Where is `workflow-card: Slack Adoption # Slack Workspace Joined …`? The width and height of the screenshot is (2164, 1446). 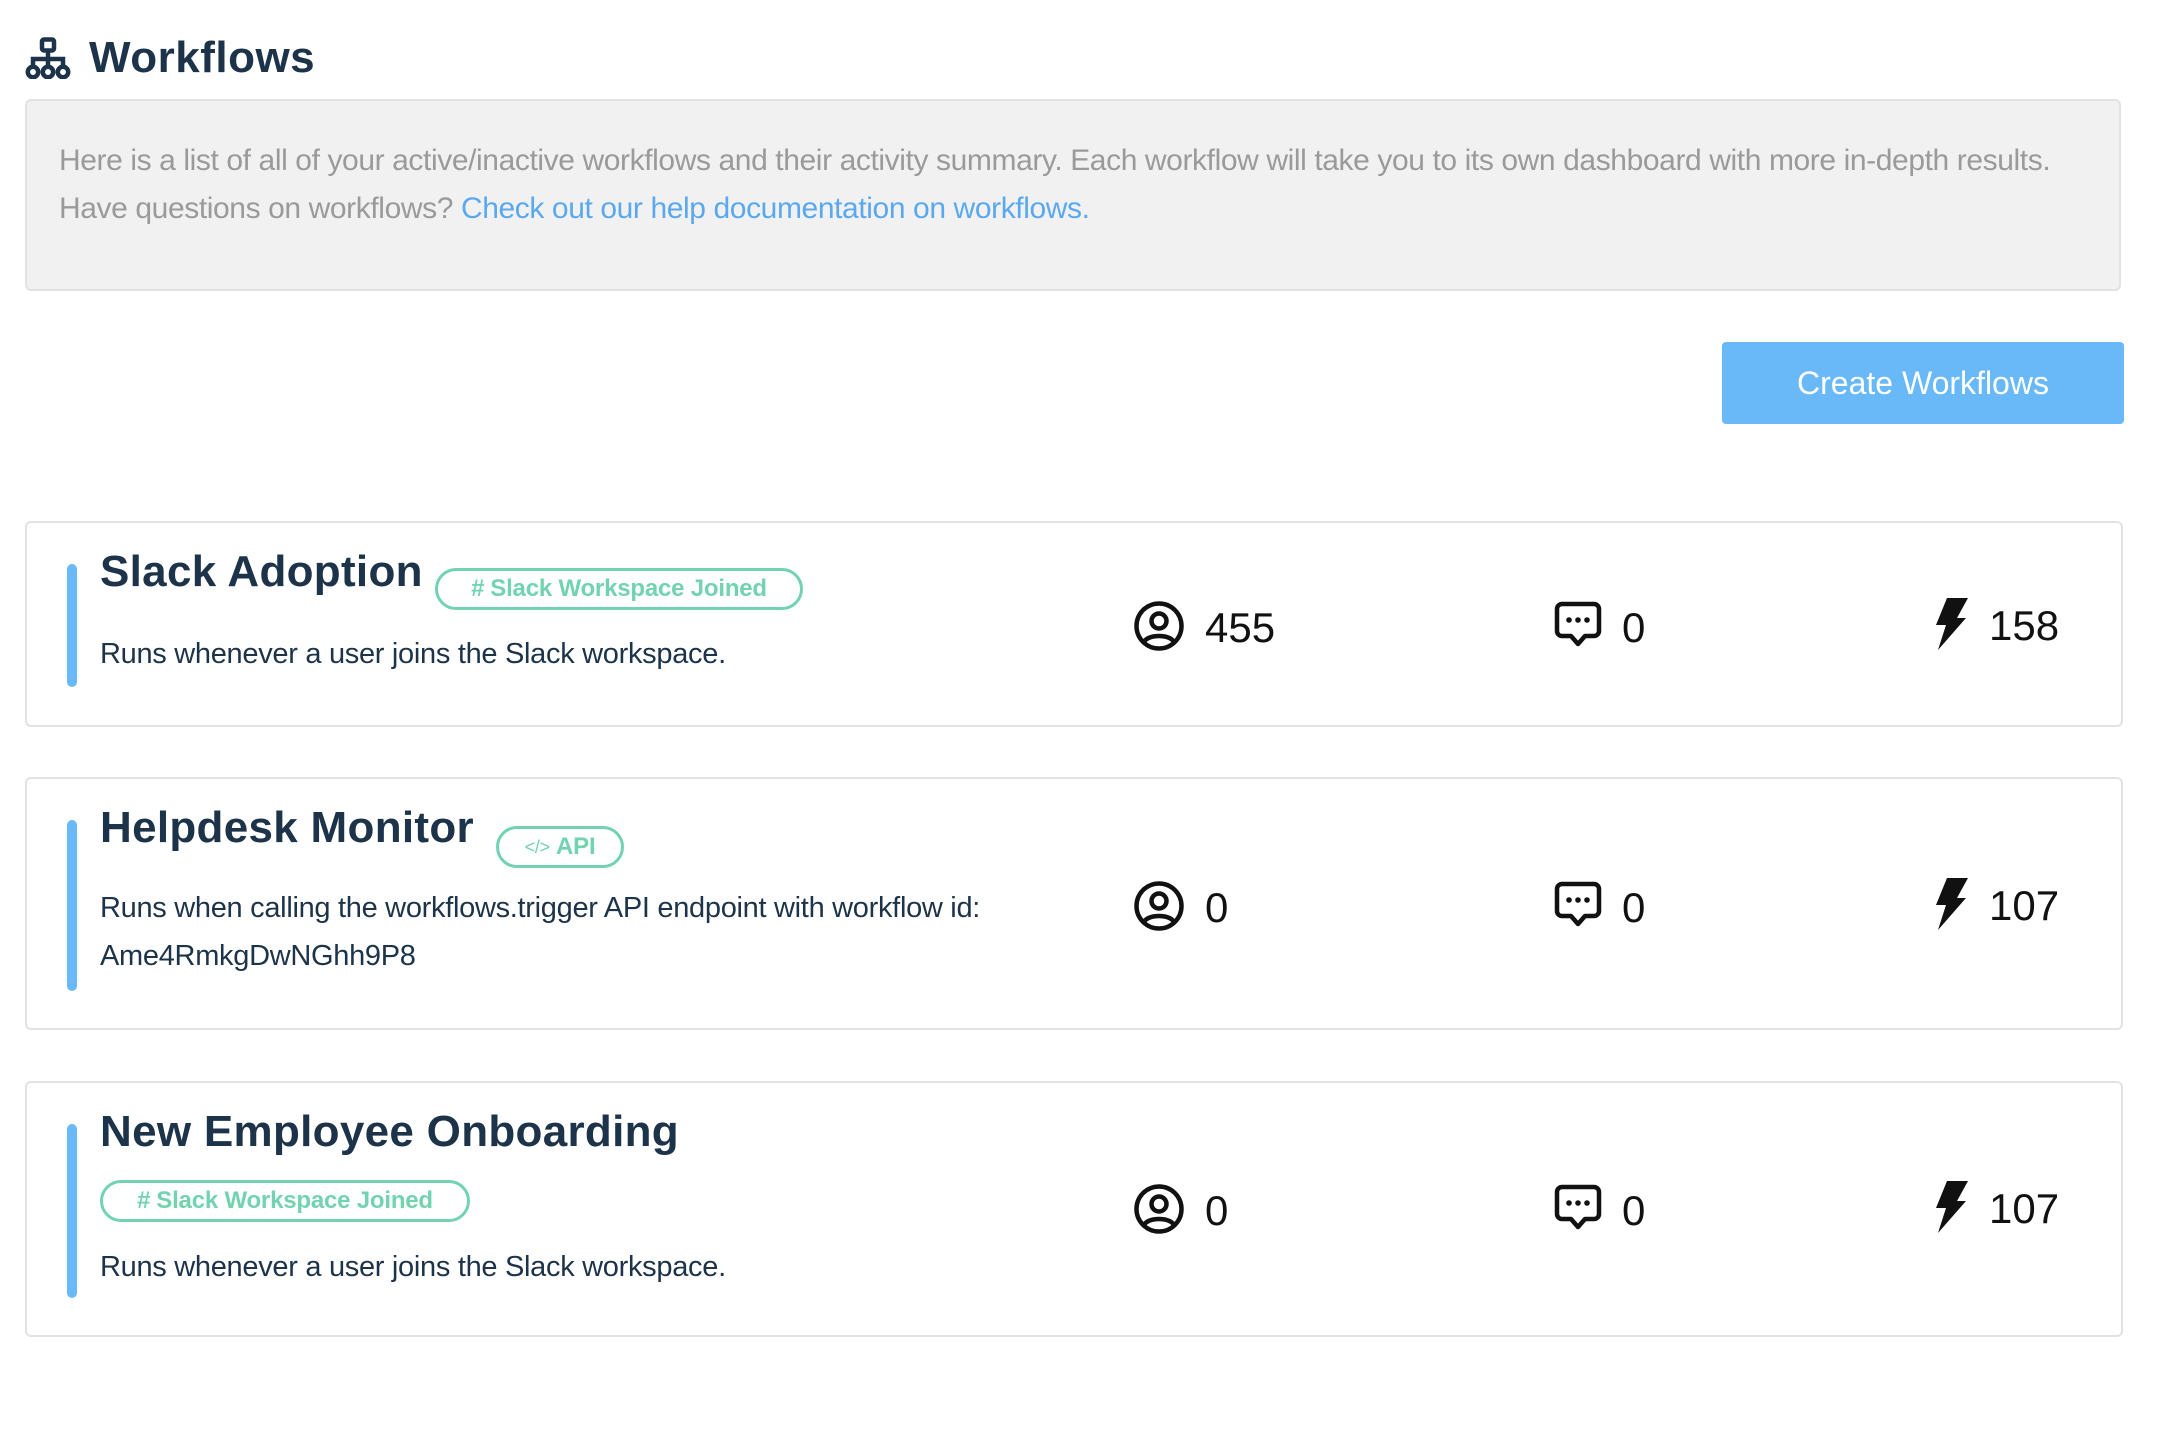
workflow-card: Slack Adoption # Slack Workspace Joined … is located at coordinates (1074, 624).